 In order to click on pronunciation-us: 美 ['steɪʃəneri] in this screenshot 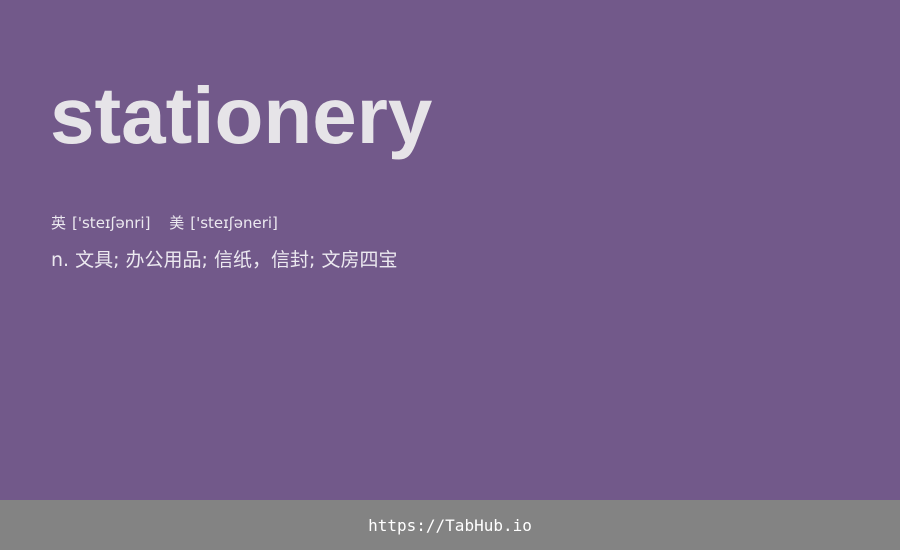, I will do `click(223, 223)`.